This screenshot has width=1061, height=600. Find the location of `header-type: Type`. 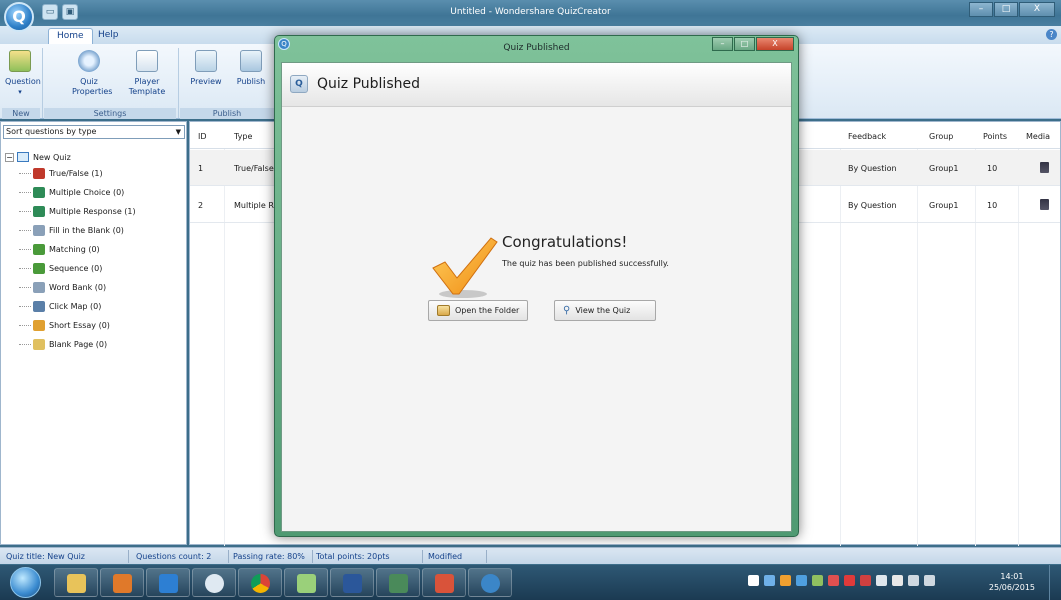

header-type: Type is located at coordinates (243, 136).